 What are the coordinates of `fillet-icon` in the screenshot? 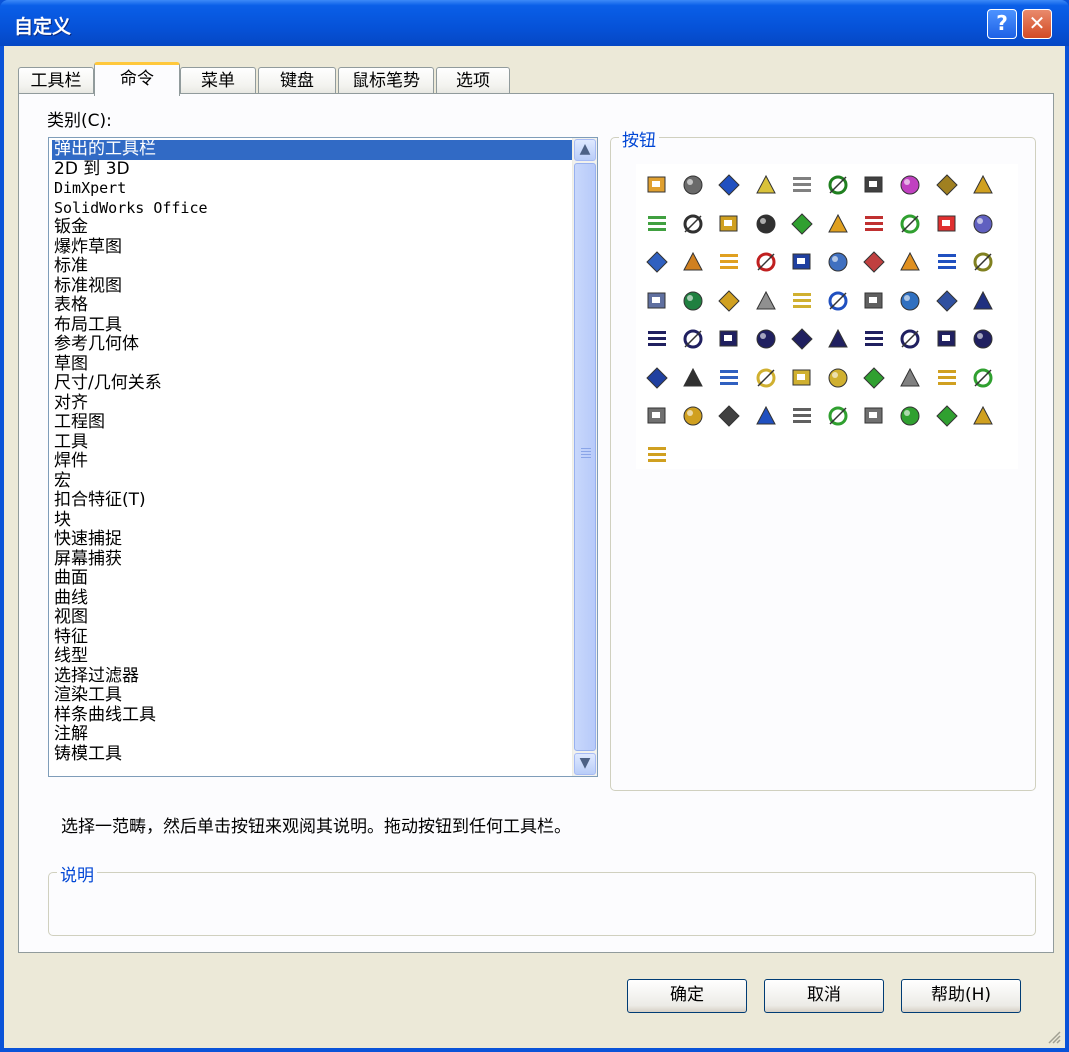 It's located at (874, 339).